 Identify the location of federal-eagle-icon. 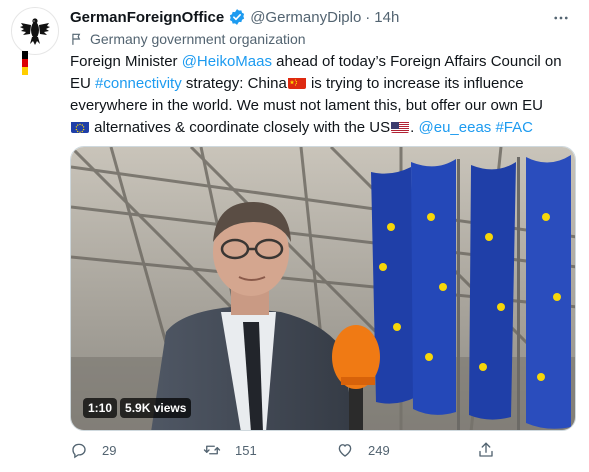
(35, 31).